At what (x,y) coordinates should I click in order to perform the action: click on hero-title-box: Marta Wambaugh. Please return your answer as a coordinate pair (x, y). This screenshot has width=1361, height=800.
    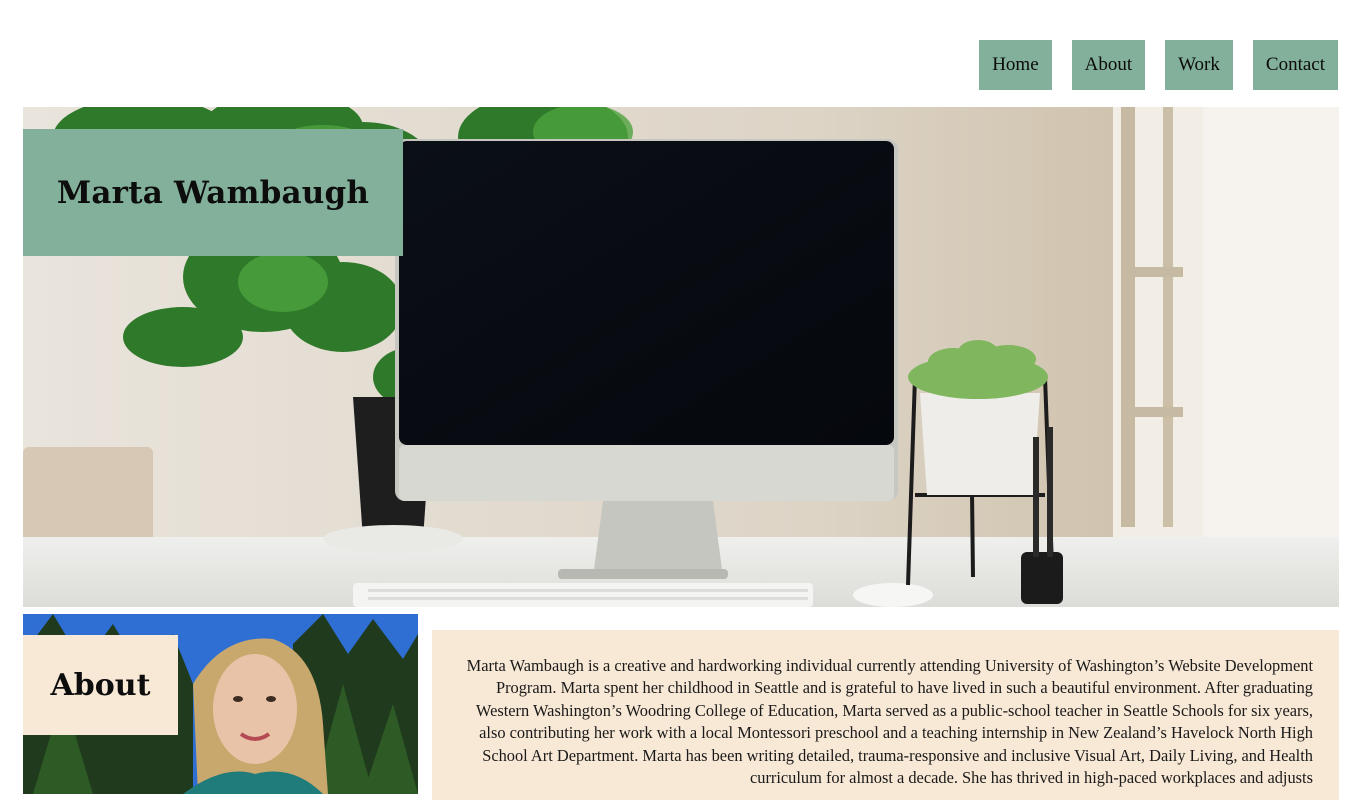
    Looking at the image, I should click on (213, 192).